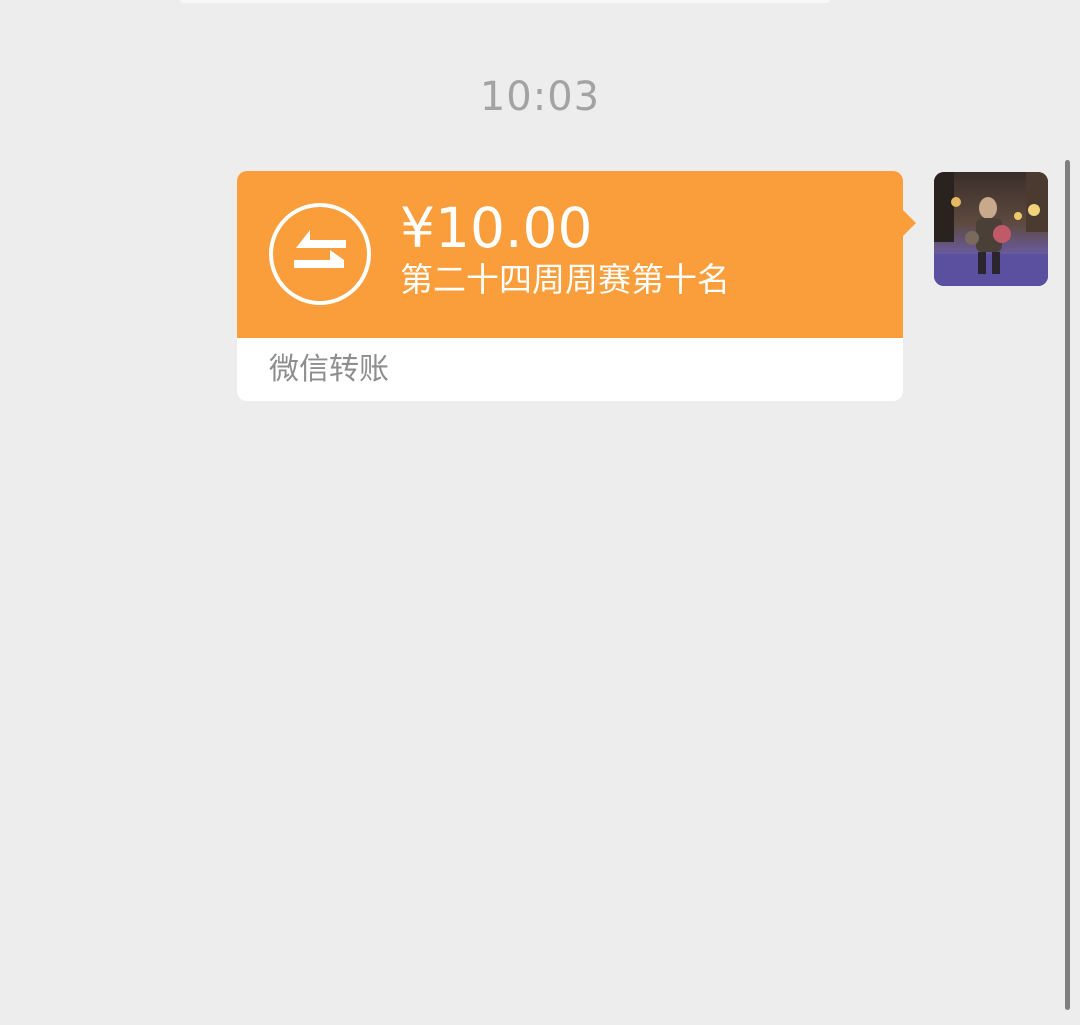  I want to click on transfer-header: ¥10.00 第二十四周周赛第十名, so click(570, 254).